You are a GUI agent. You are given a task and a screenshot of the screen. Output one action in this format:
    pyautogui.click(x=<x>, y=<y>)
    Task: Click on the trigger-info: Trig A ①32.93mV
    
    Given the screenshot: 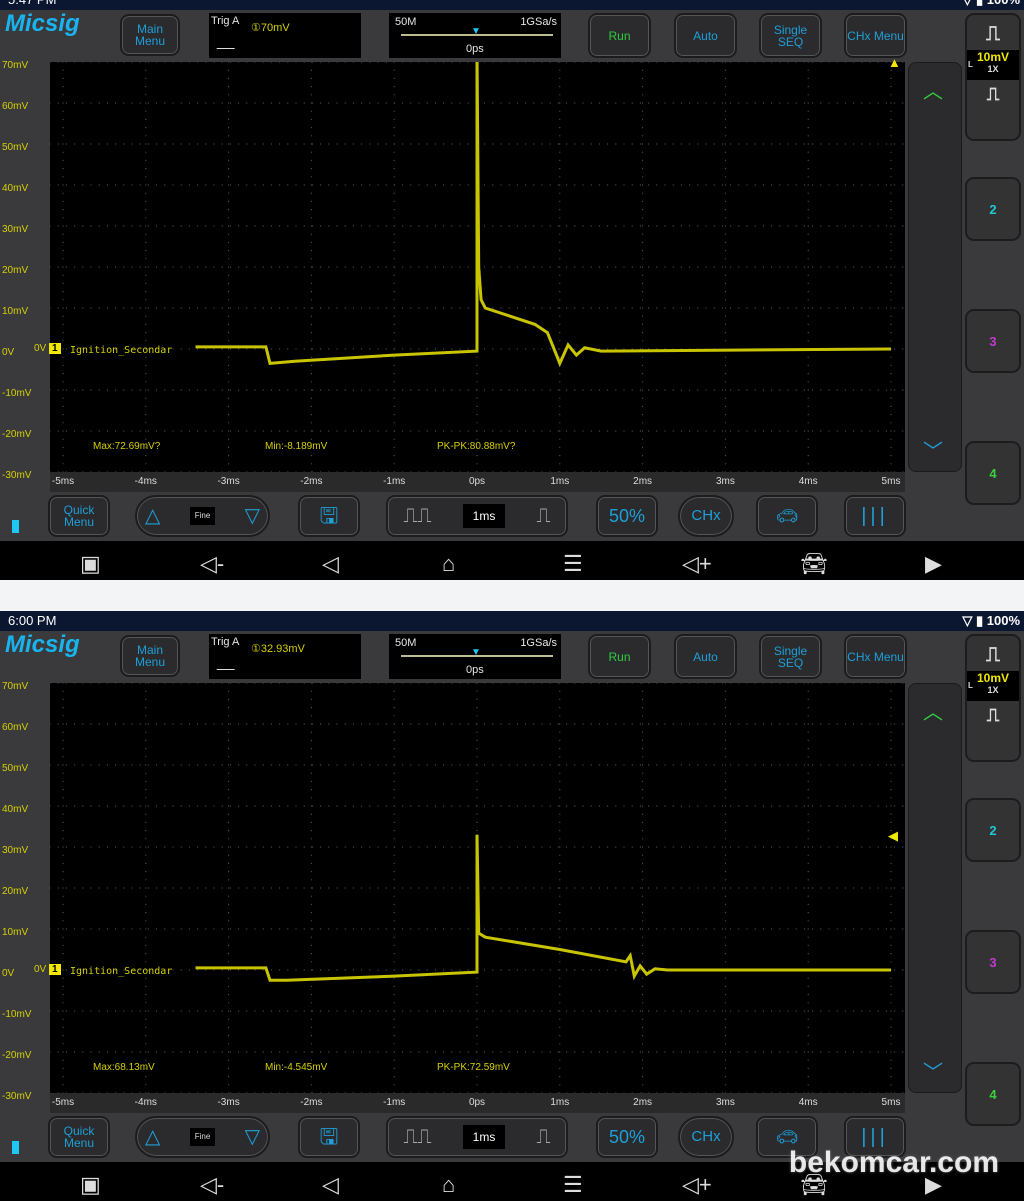 What is the action you would take?
    pyautogui.click(x=285, y=656)
    